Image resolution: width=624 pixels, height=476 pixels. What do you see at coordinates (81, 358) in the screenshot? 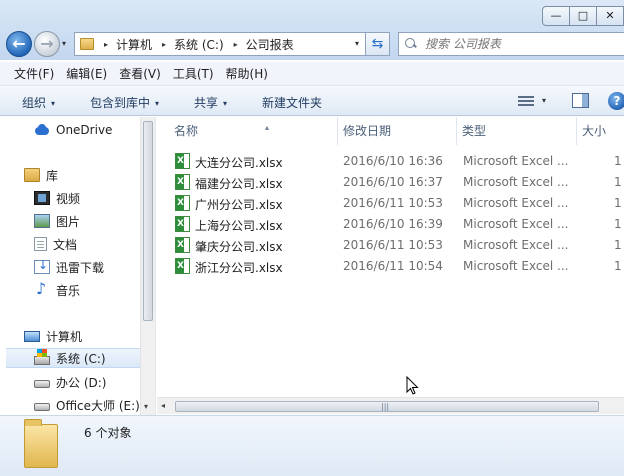
I see `sidebar-item-label: 系统 (C:)` at bounding box center [81, 358].